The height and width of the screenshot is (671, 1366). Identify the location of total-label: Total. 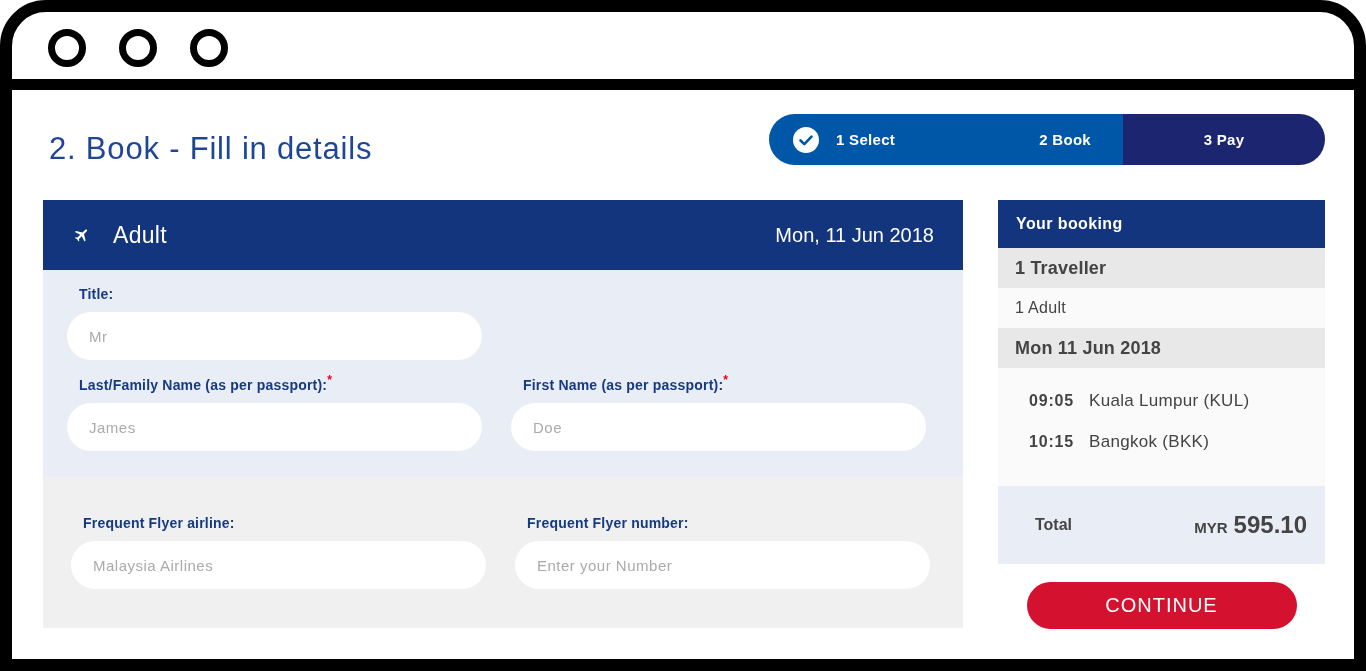
(1054, 525).